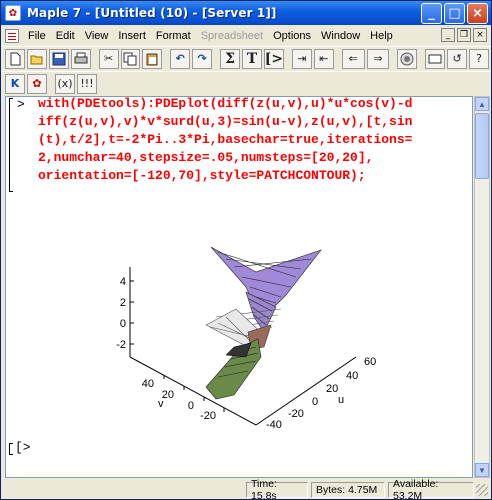 The width and height of the screenshot is (492, 500). Describe the element at coordinates (246, 83) in the screenshot. I see `context-toolbar: K ✿ (x) !!!` at that location.